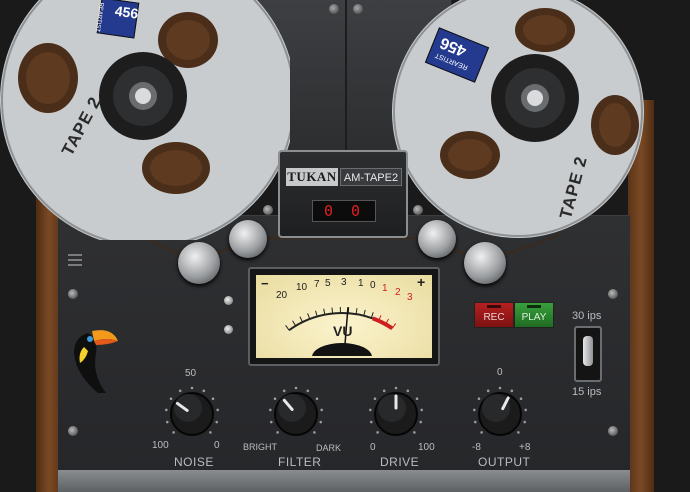  Describe the element at coordinates (312, 177) in the screenshot. I see `brand-name: TUKAN` at that location.